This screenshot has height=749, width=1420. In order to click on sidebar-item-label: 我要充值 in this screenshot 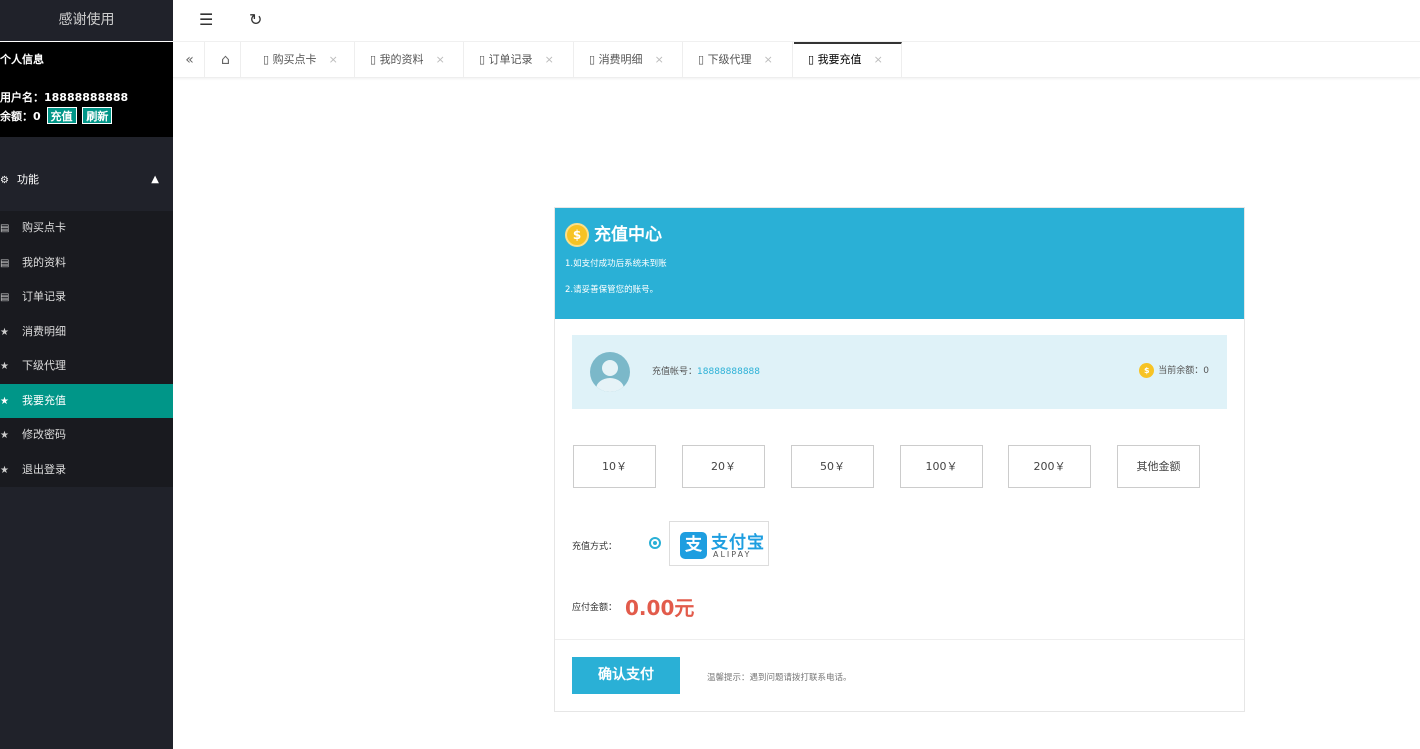, I will do `click(44, 400)`.